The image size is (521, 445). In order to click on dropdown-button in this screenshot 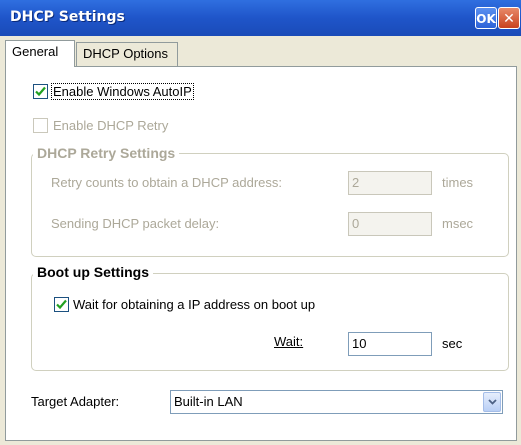, I will do `click(492, 402)`.